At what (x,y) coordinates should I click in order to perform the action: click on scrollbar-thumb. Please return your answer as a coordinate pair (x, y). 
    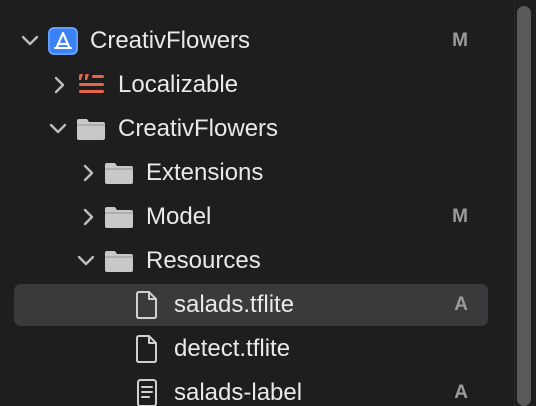
    Looking at the image, I should click on (524, 206).